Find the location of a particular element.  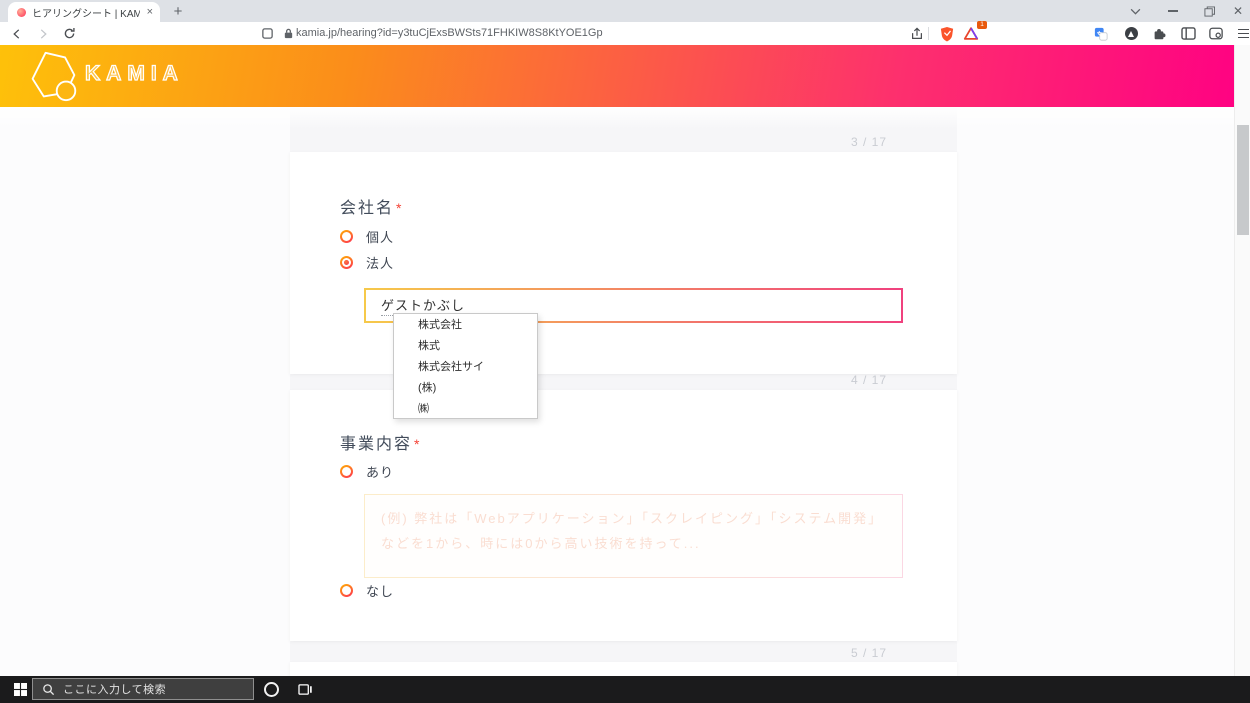

question-title-text: 会社名 is located at coordinates (367, 208).